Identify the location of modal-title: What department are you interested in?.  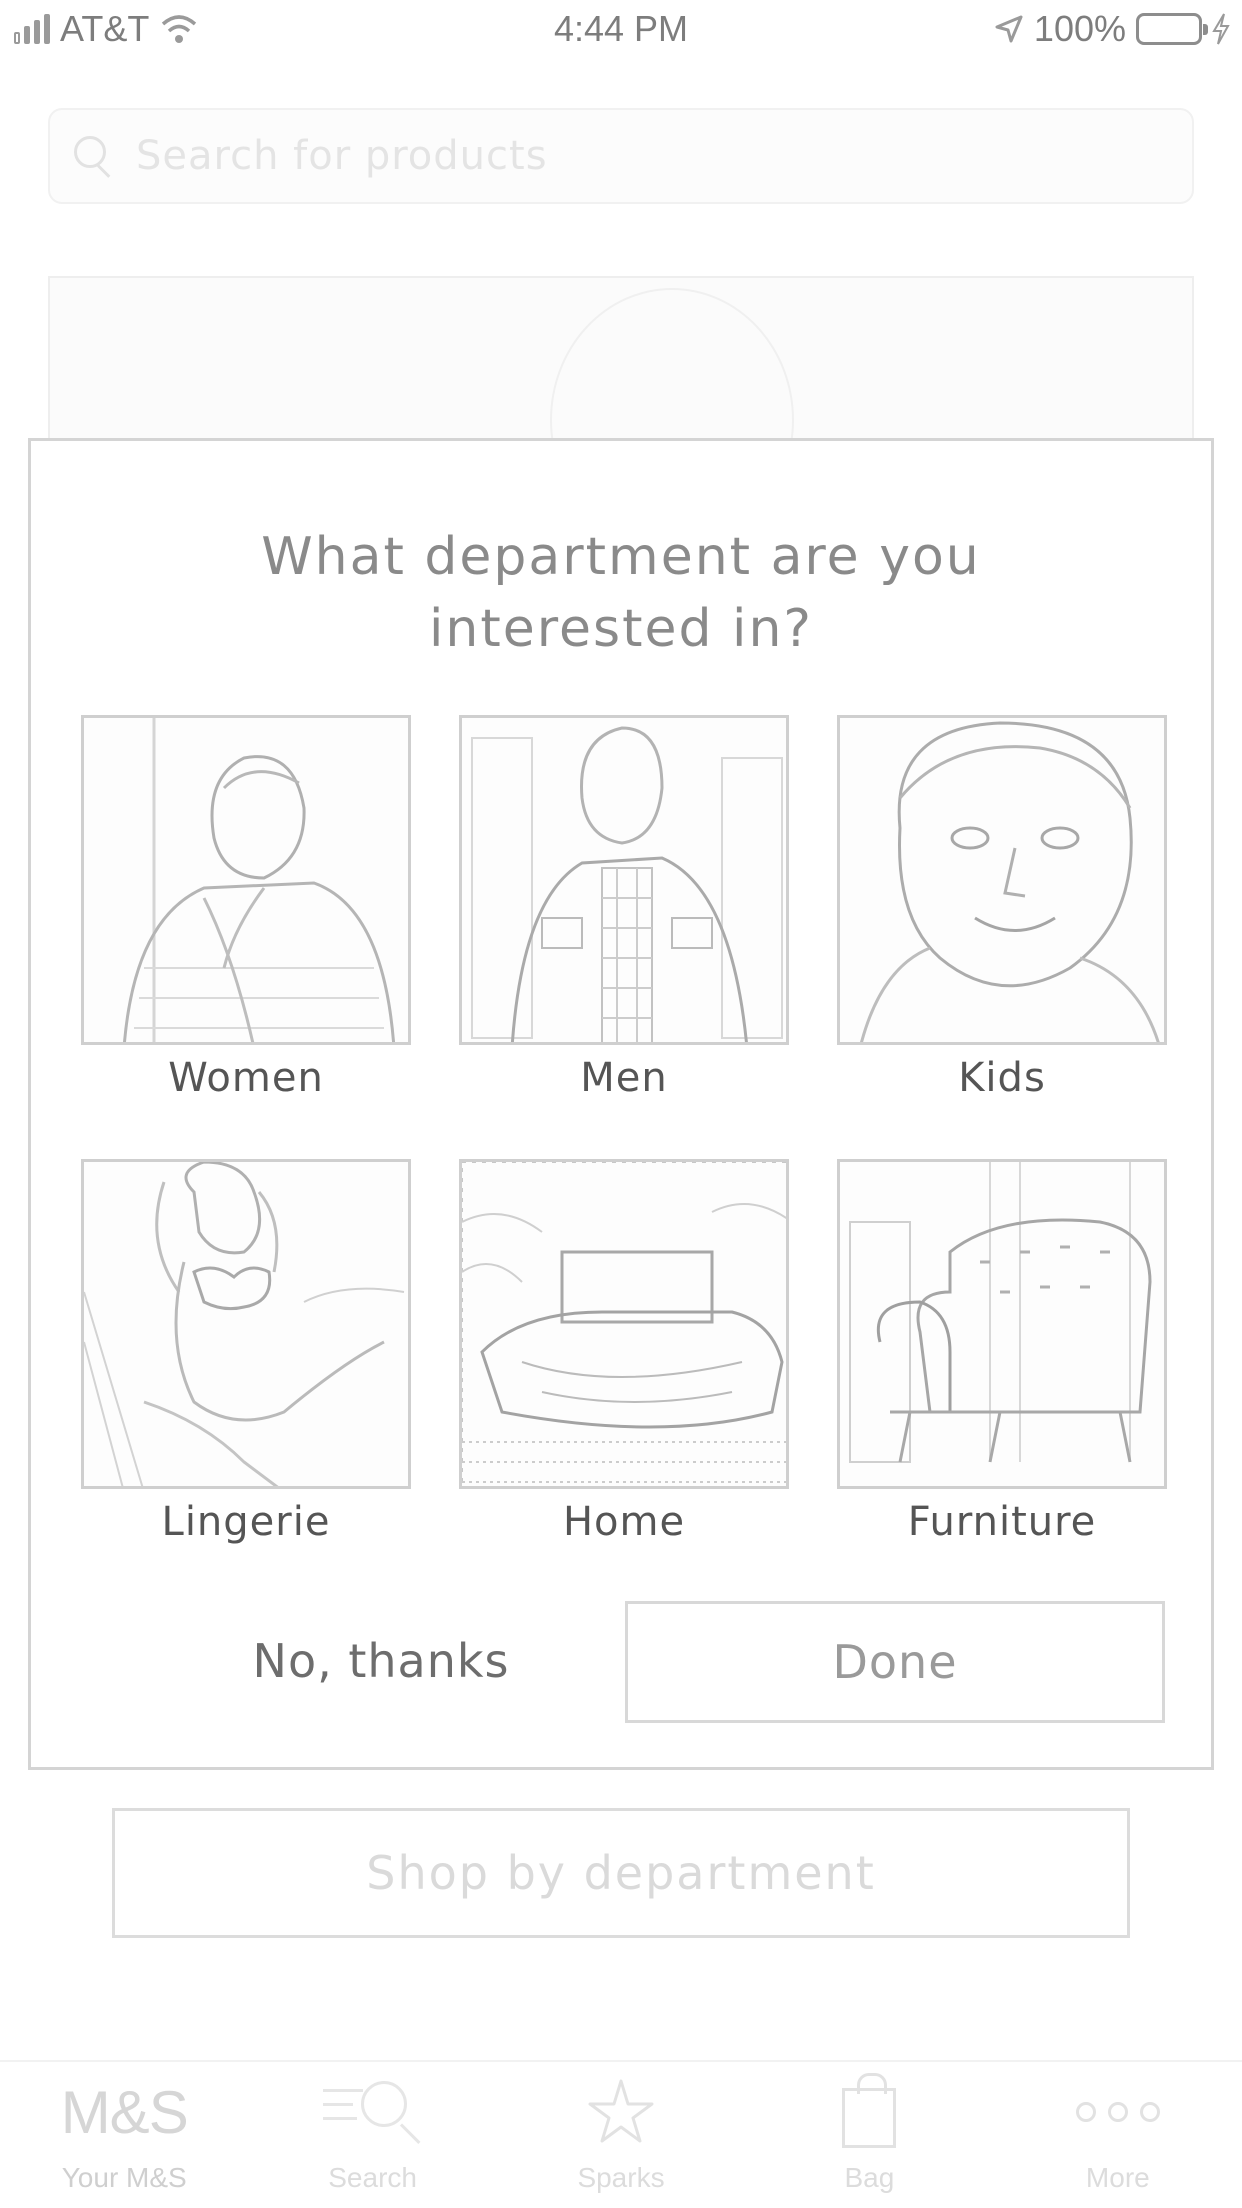
(621, 593).